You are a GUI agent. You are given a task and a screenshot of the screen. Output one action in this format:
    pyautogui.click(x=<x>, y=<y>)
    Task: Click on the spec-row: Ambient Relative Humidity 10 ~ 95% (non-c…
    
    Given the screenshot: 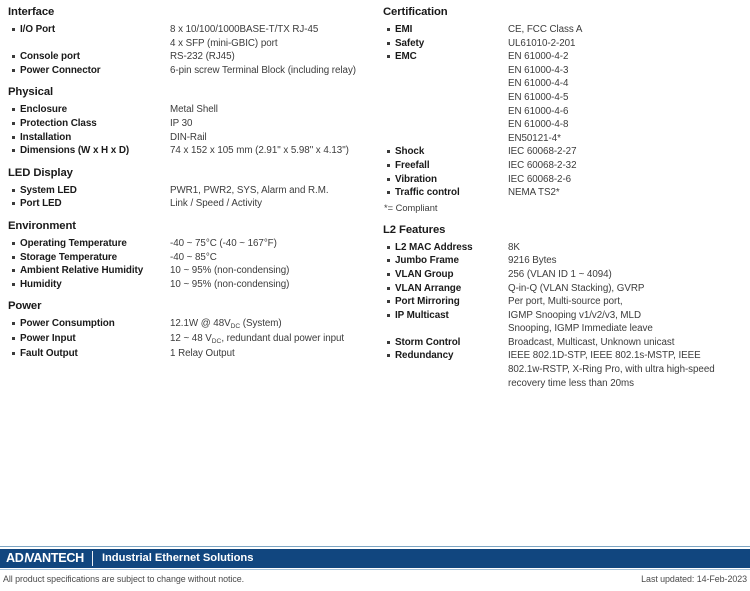 What is the action you would take?
    pyautogui.click(x=190, y=271)
    